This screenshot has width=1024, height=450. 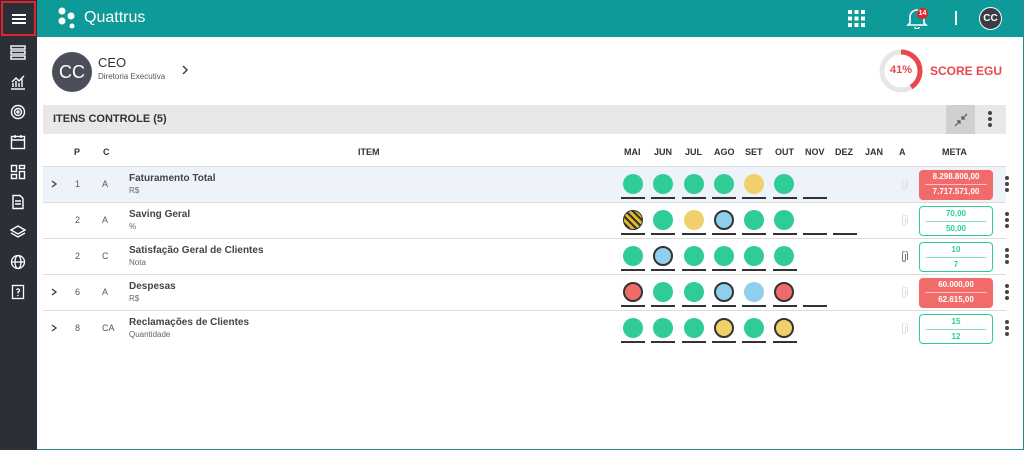 What do you see at coordinates (172, 178) in the screenshot?
I see `item-name: Faturamento Total` at bounding box center [172, 178].